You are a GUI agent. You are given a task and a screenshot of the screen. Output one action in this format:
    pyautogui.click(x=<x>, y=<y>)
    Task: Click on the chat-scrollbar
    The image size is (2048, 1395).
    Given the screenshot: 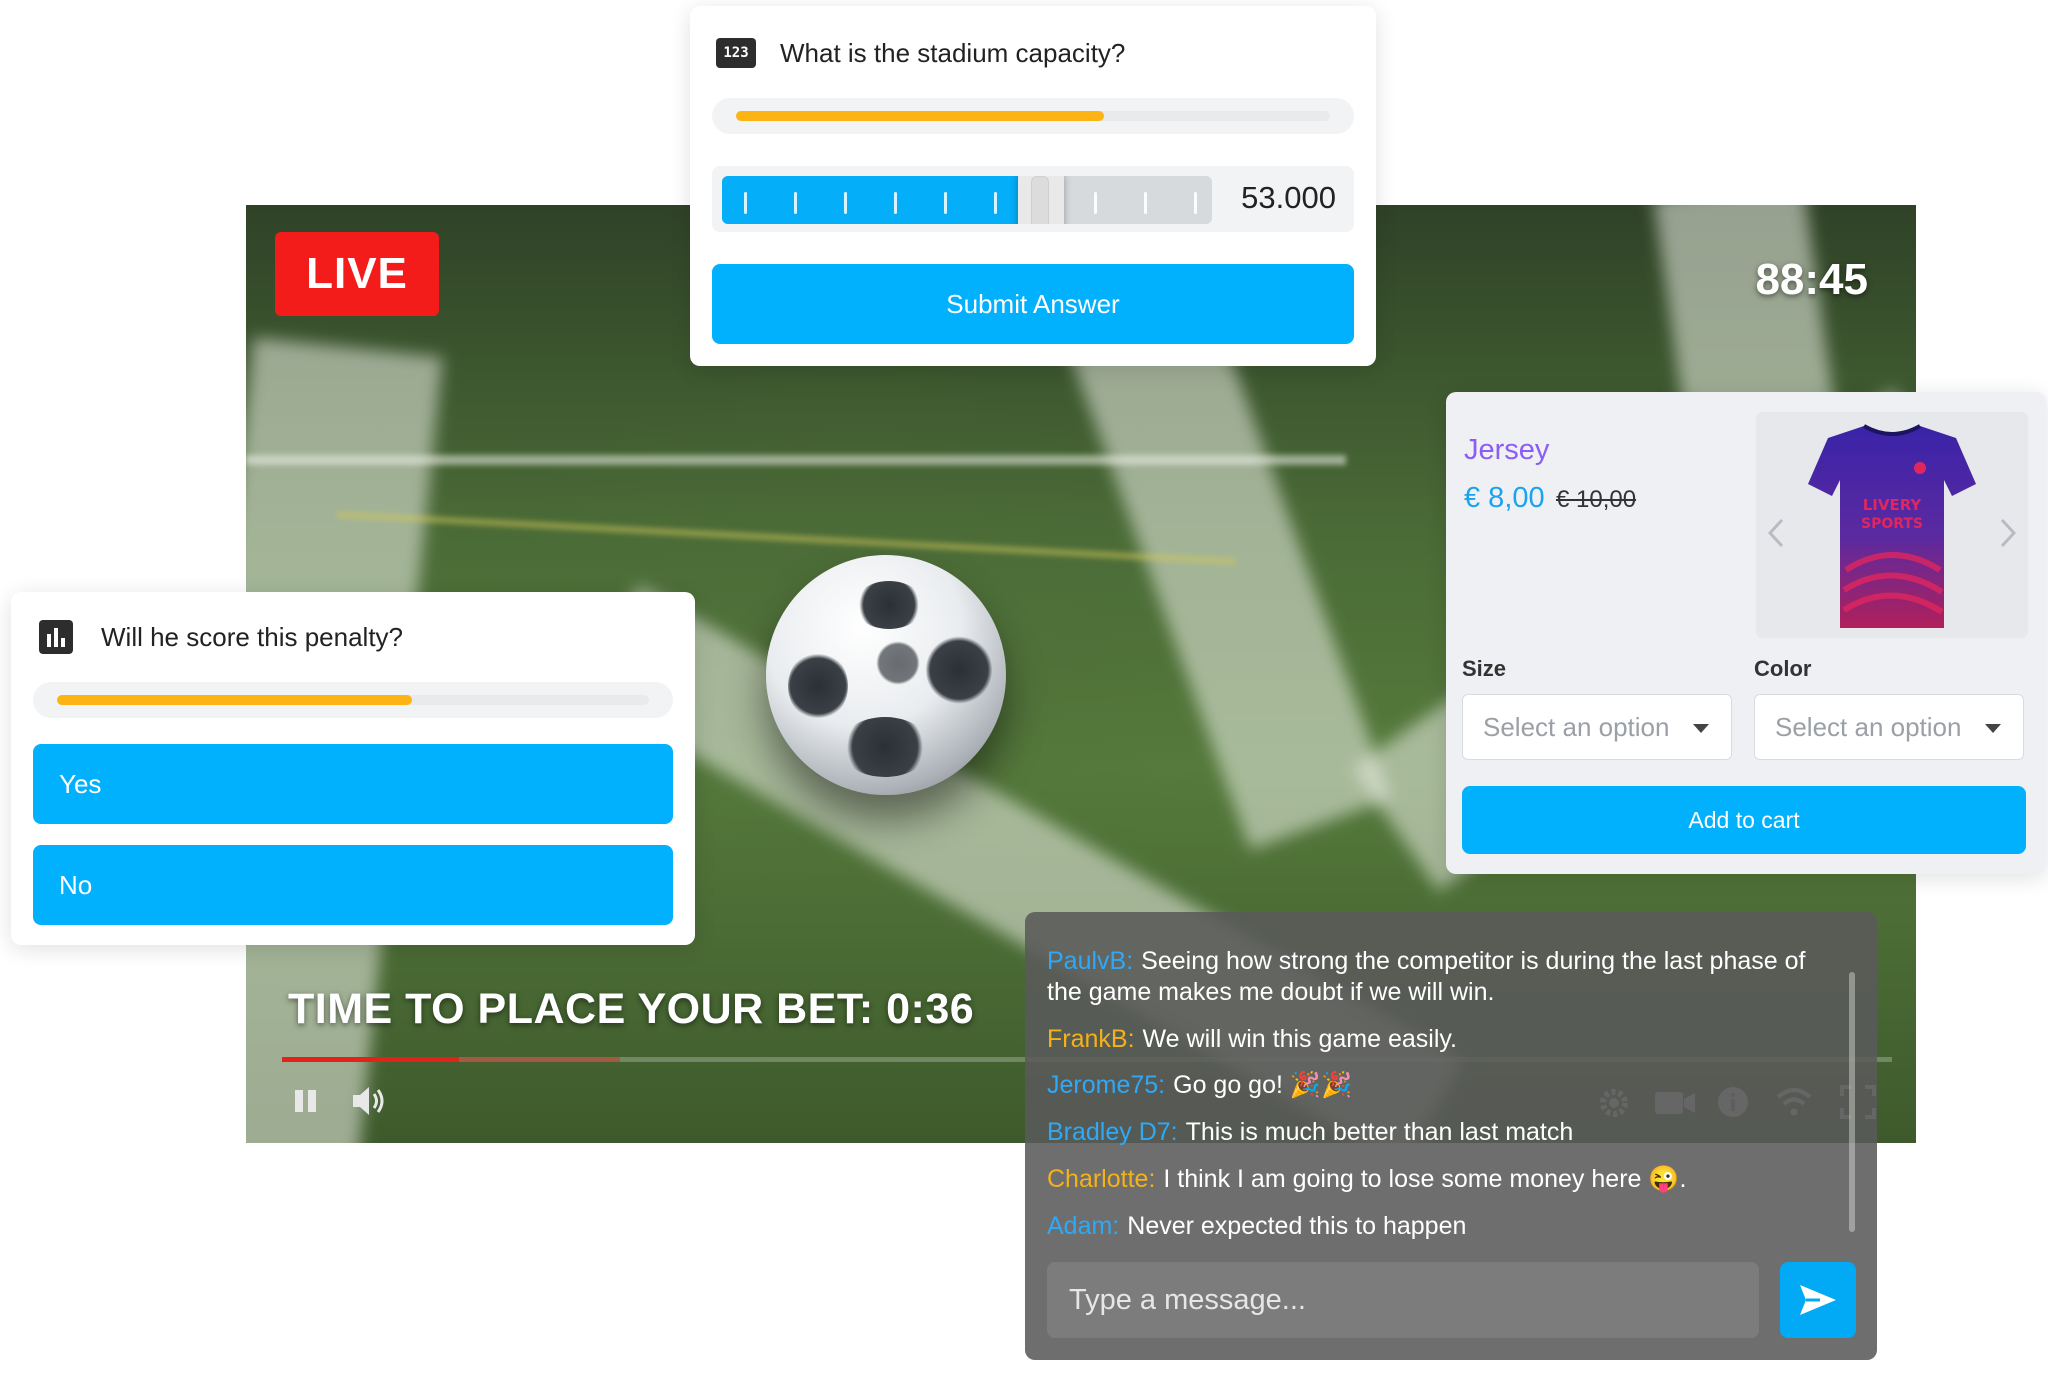 What is the action you would take?
    pyautogui.click(x=1852, y=1102)
    